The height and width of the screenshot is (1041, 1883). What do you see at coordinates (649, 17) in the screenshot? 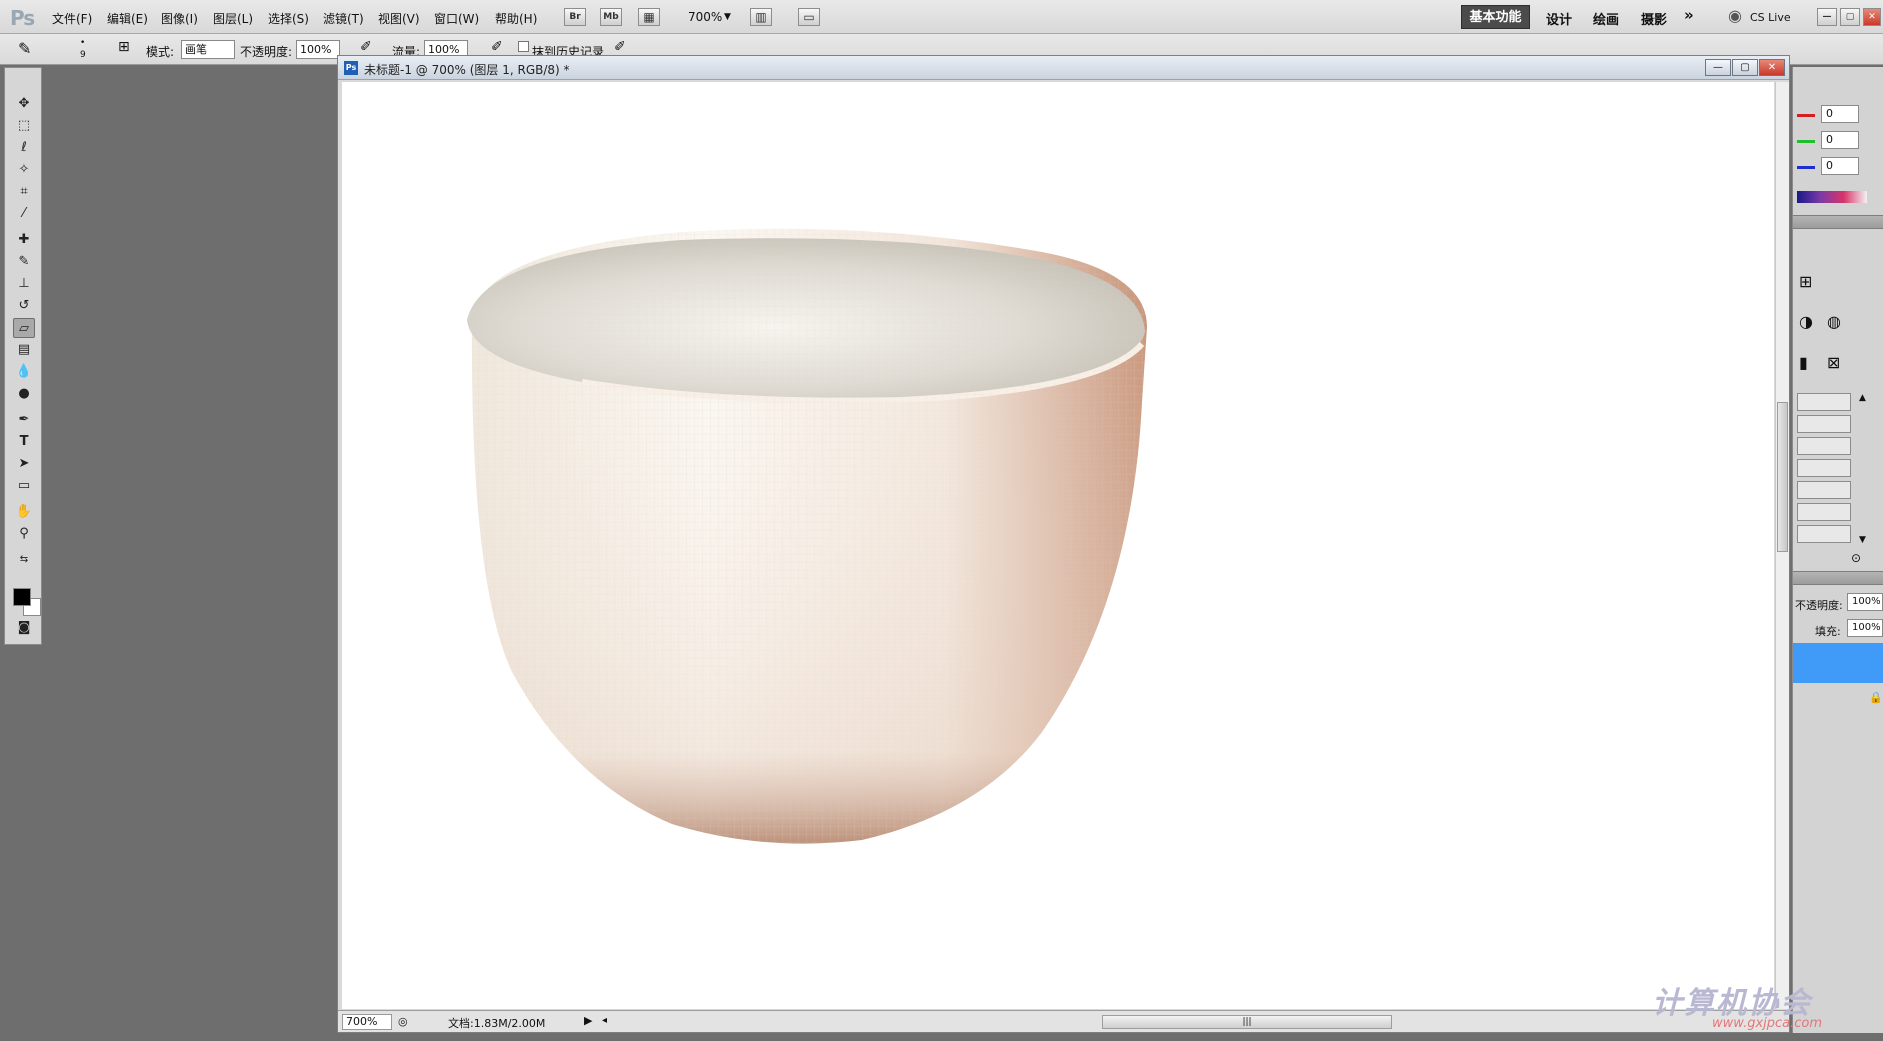
I see `view-extras-icon: ▦` at bounding box center [649, 17].